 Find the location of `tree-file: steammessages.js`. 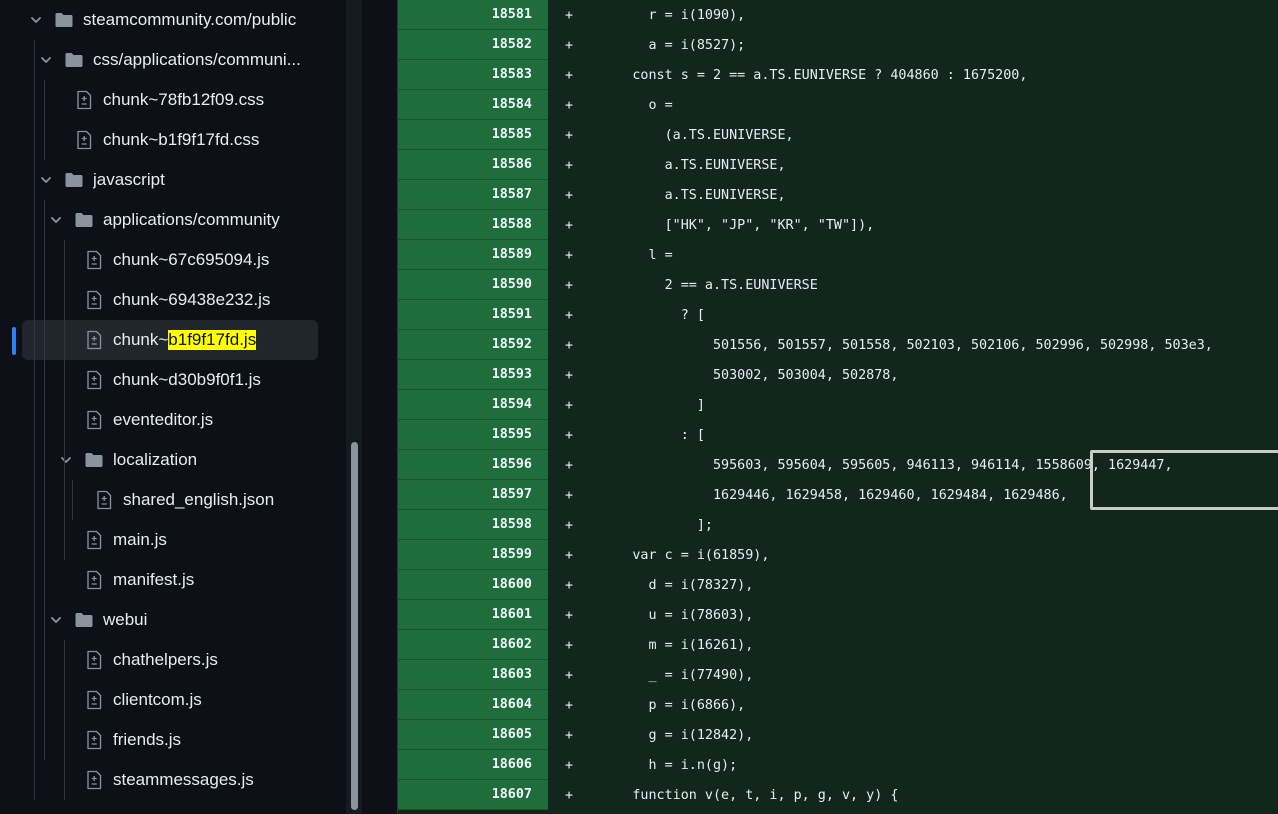

tree-file: steammessages.js is located at coordinates (169, 780).